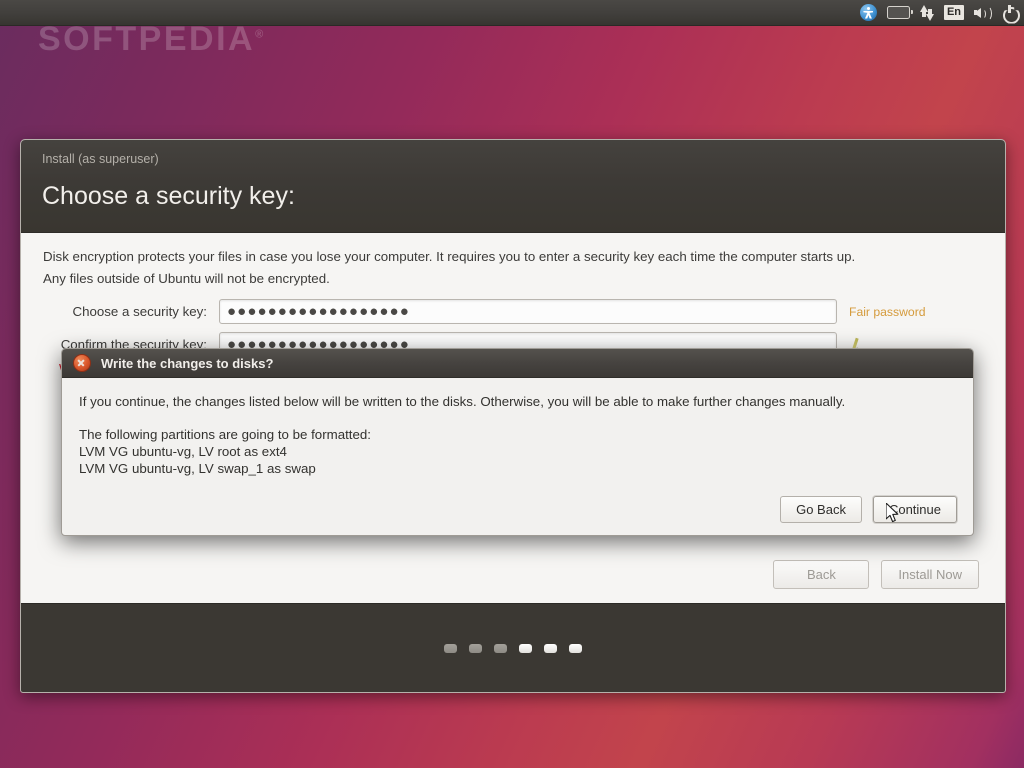  What do you see at coordinates (930, 574) in the screenshot?
I see `install-now-button: Install Now` at bounding box center [930, 574].